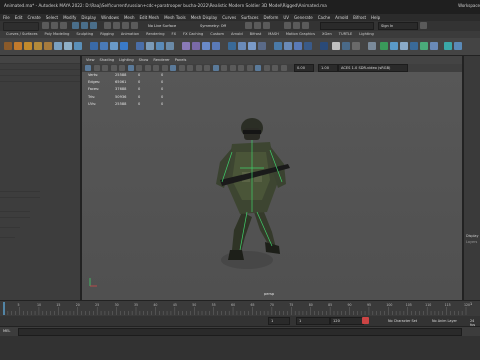 Image resolution: width=480 pixels, height=360 pixels. Describe the element at coordinates (90, 60) in the screenshot. I see `viewport-menu-view: View` at that location.